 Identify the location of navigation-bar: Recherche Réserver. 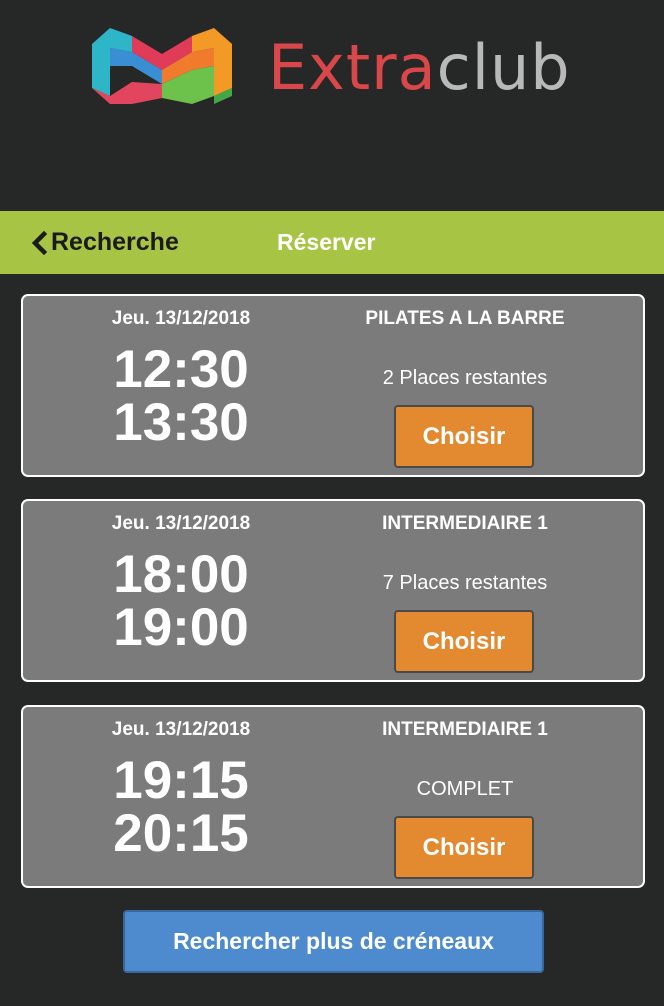
(332, 242).